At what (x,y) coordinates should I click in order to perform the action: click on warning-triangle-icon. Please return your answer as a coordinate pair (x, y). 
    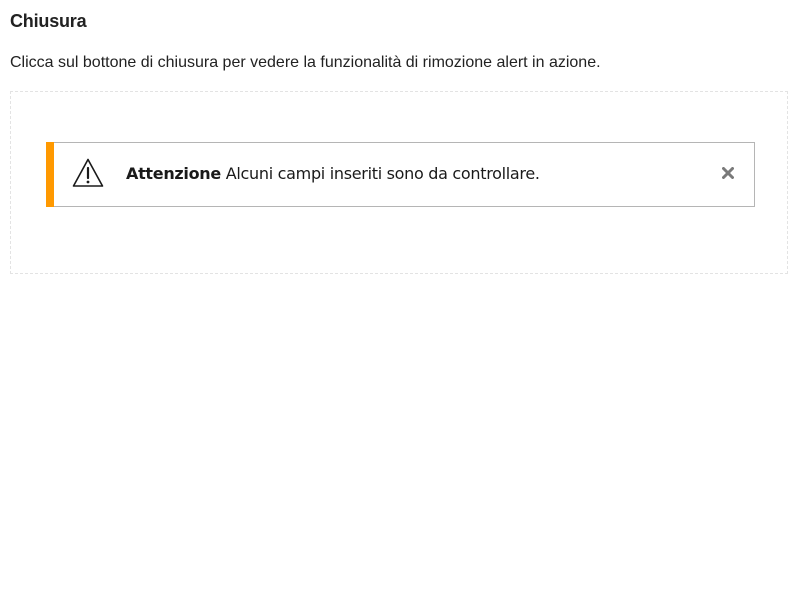
    Looking at the image, I should click on (88, 173).